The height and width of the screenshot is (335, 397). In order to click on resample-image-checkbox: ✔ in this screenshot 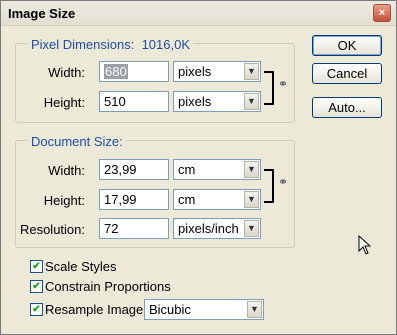, I will do `click(36, 309)`.